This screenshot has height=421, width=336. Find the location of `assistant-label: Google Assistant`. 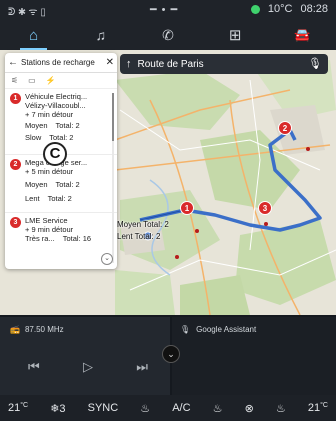

assistant-label: Google Assistant is located at coordinates (226, 329).